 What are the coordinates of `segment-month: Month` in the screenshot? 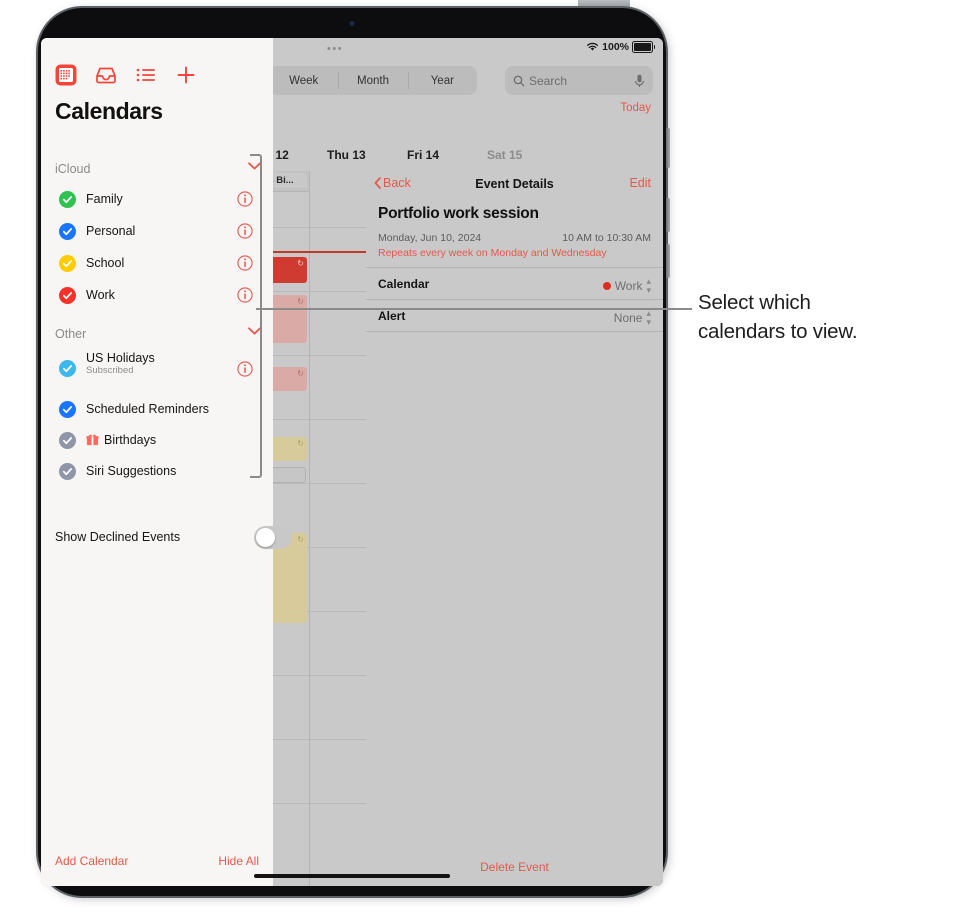 It's located at (372, 80).